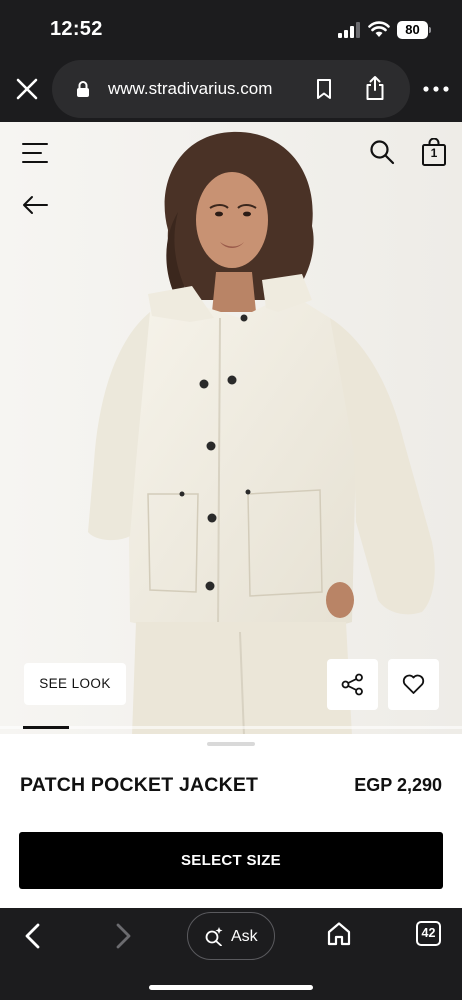 The image size is (462, 1000). What do you see at coordinates (398, 785) in the screenshot?
I see `product-price: EGP 2,290` at bounding box center [398, 785].